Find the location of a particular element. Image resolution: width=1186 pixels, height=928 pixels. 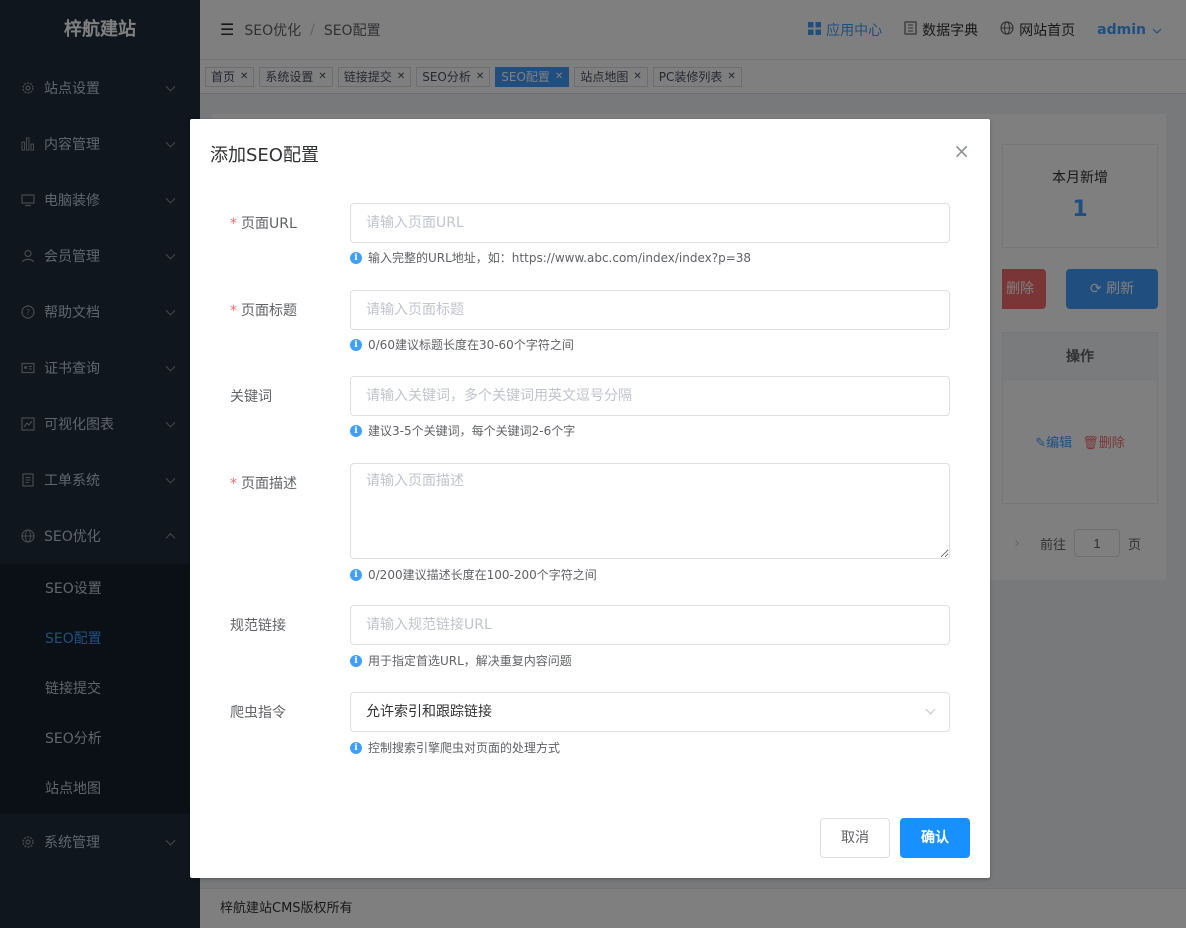

form-label: 规范链接 is located at coordinates (285, 625).